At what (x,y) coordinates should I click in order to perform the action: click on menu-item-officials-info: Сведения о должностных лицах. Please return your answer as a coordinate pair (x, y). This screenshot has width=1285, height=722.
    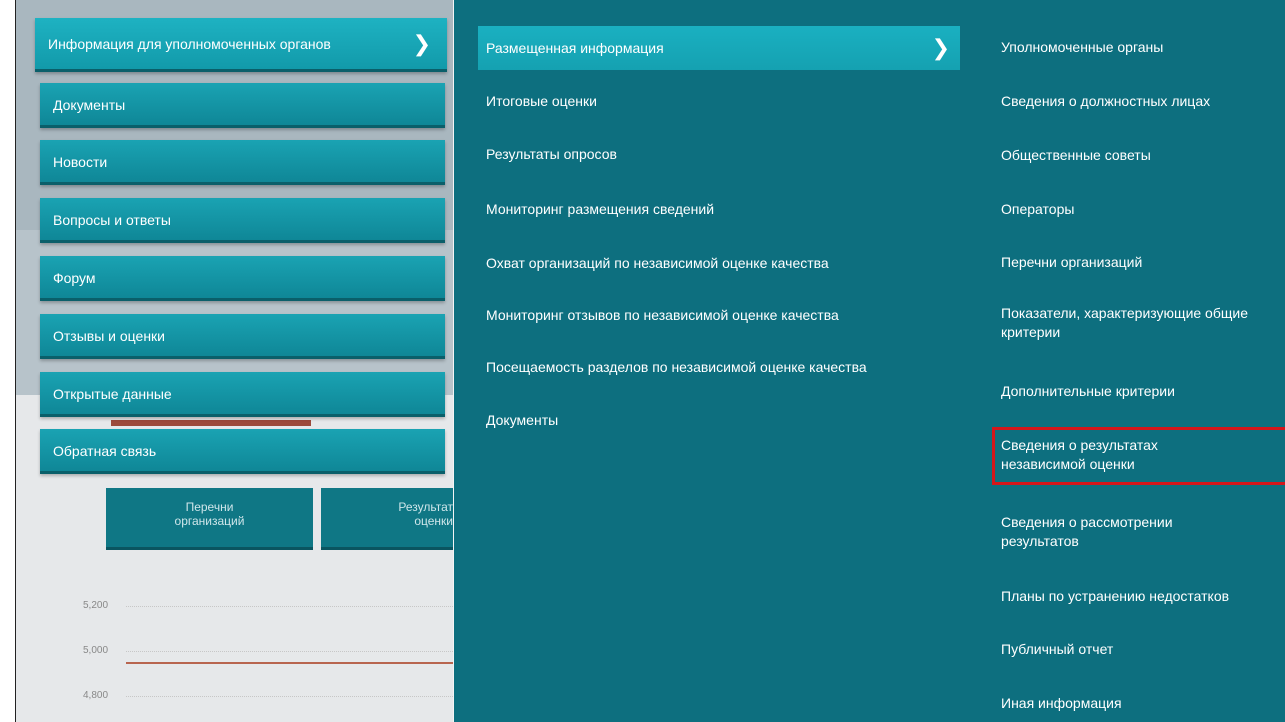
    Looking at the image, I should click on (1143, 101).